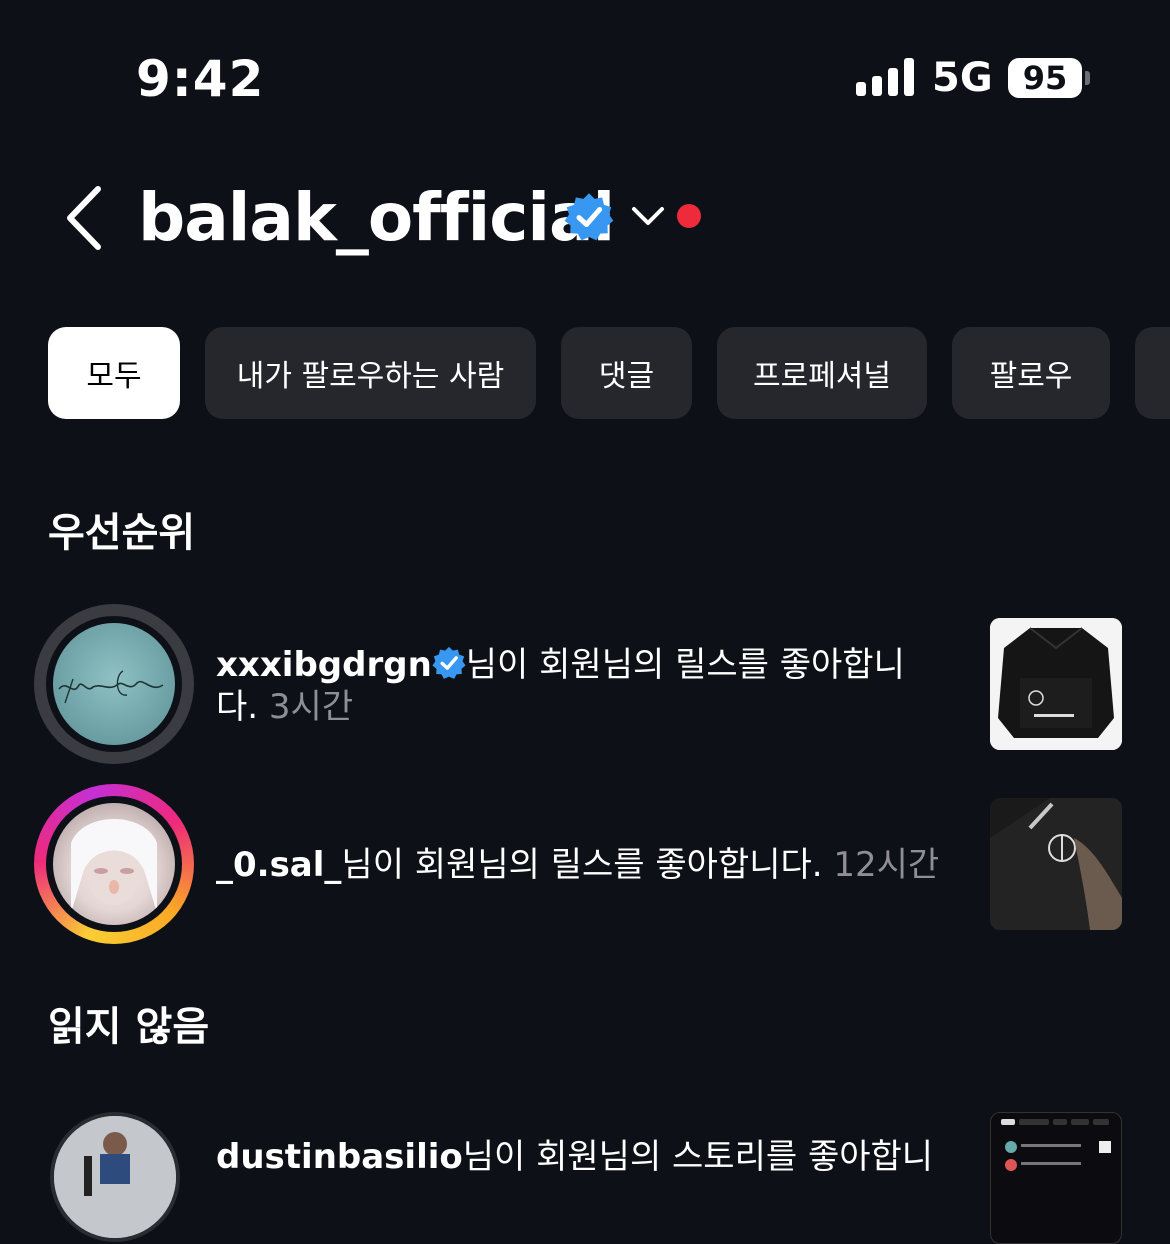 This screenshot has height=1244, width=1170. I want to click on filter-chip-comments: 댓글, so click(626, 373).